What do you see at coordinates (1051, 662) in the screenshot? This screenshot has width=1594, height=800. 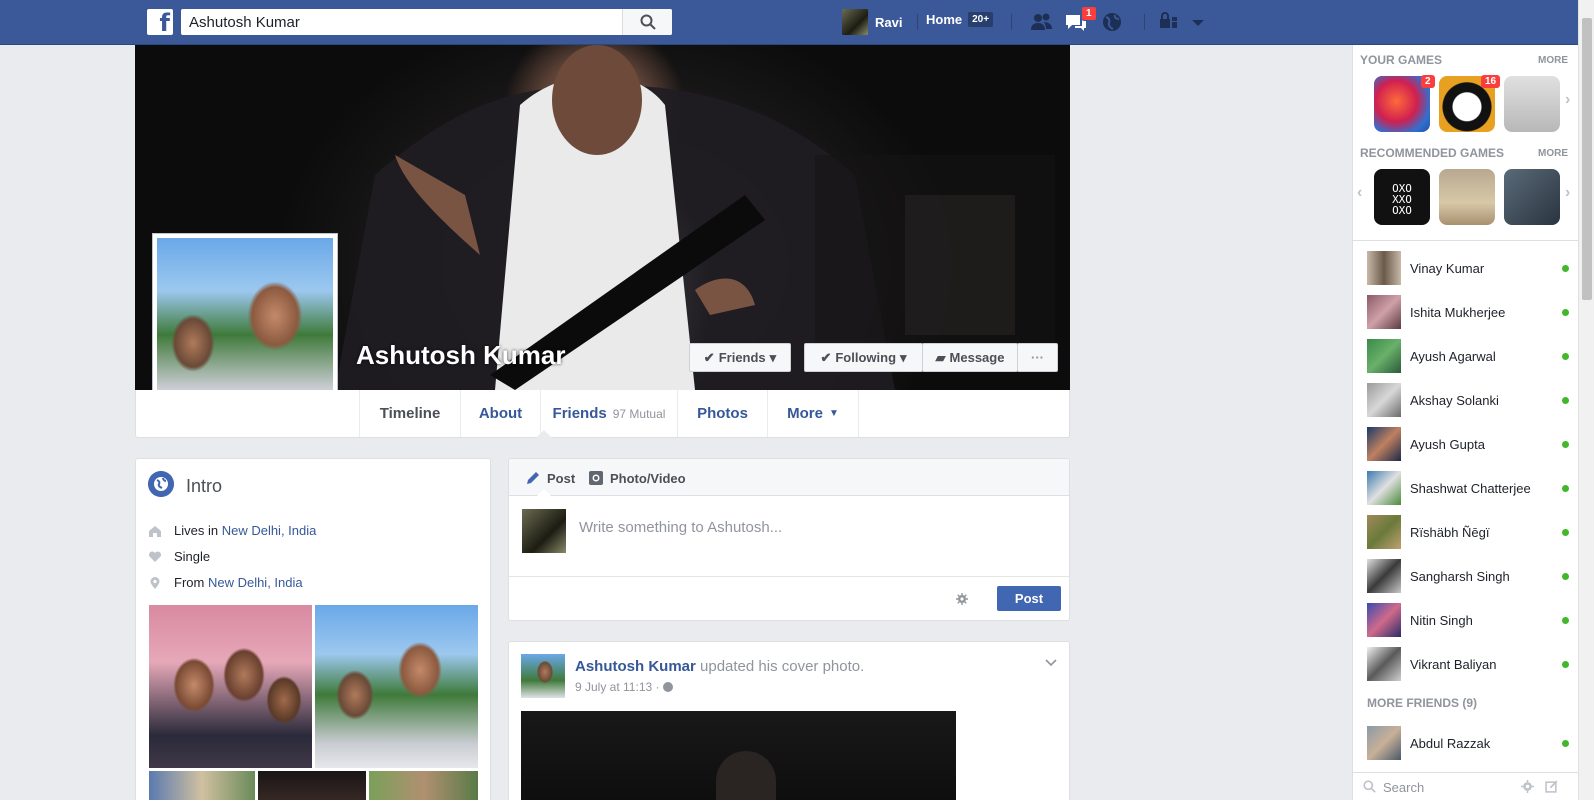 I see `chevron-down-icon` at bounding box center [1051, 662].